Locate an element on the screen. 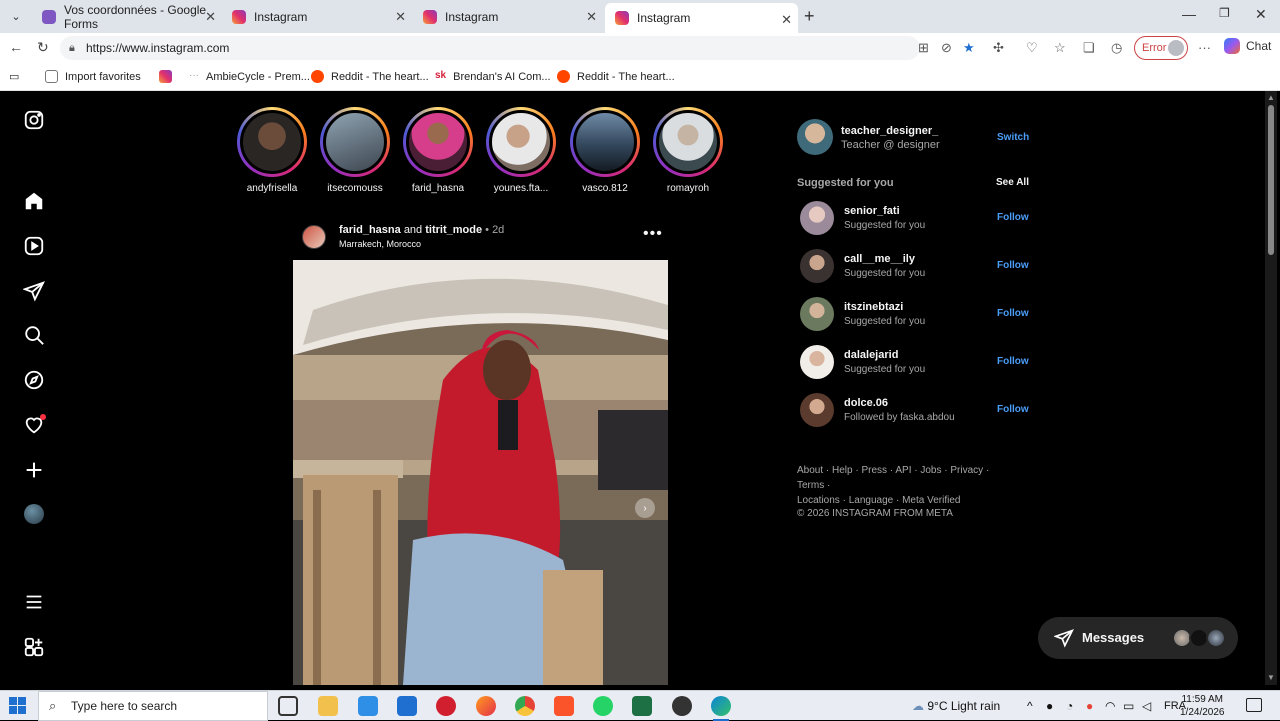  current-user-avatar is located at coordinates (815, 137).